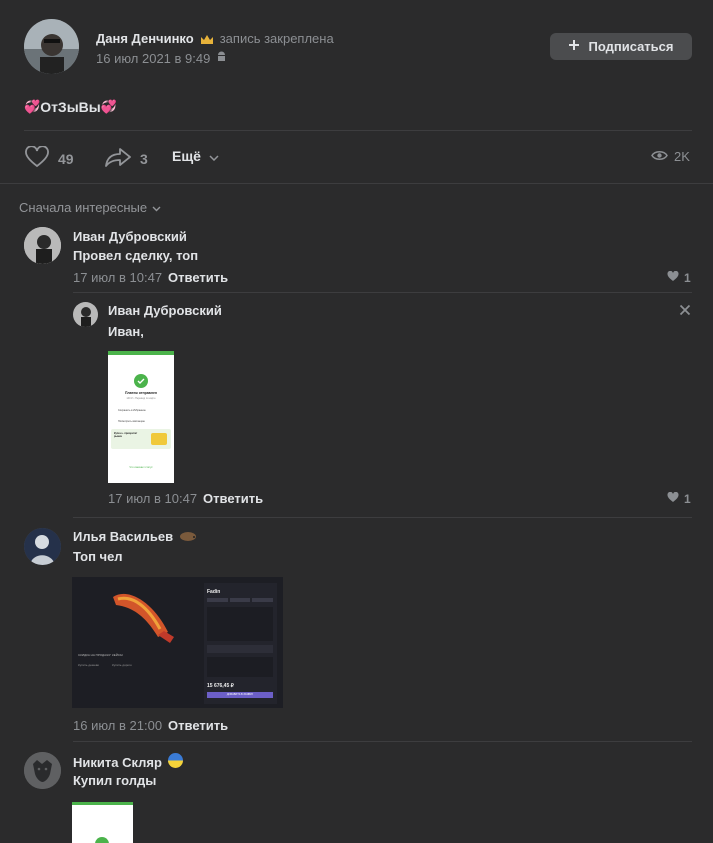  Describe the element at coordinates (682, 156) in the screenshot. I see `views-count: 2K` at that location.